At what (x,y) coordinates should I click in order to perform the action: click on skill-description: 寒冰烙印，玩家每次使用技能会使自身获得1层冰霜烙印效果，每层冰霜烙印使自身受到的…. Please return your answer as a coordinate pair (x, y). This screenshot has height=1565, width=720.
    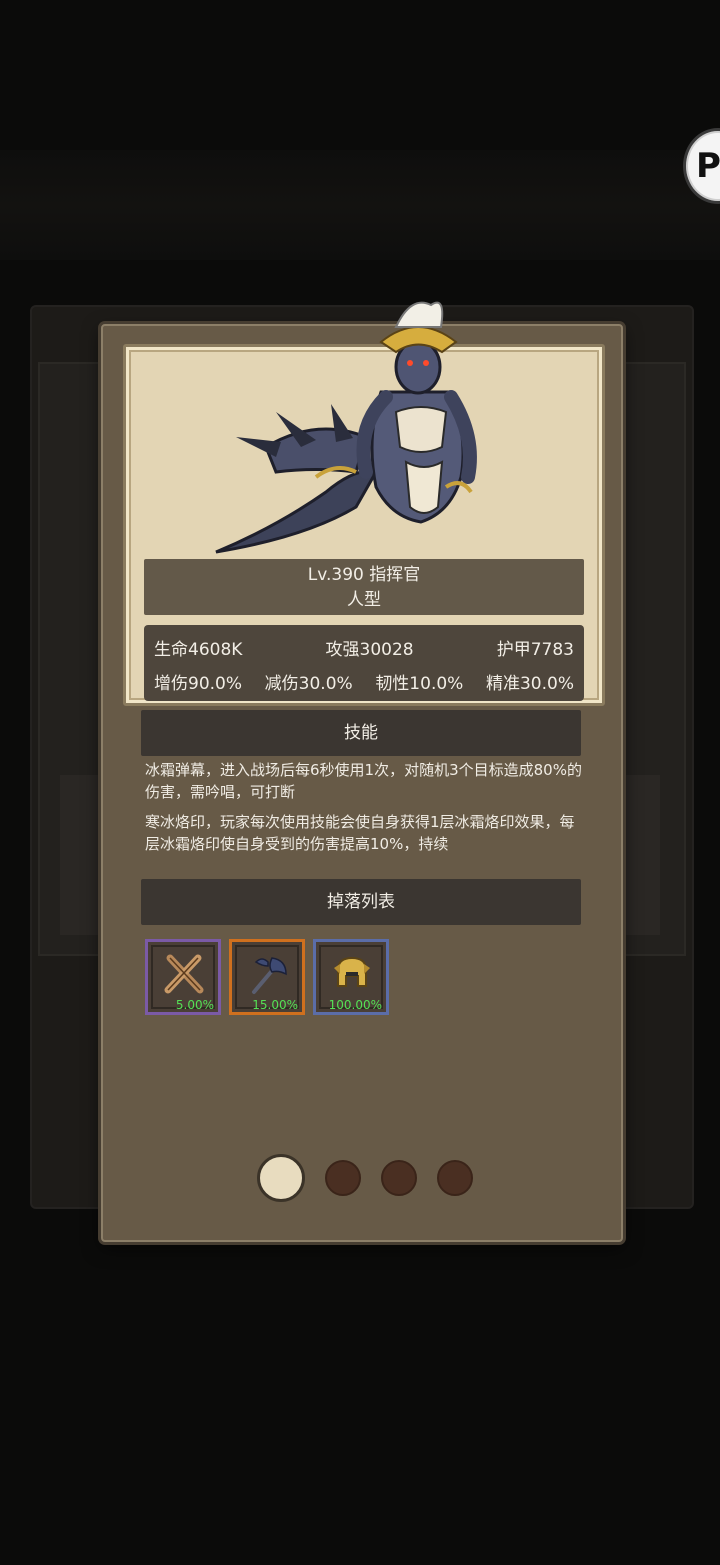
    Looking at the image, I should click on (360, 833).